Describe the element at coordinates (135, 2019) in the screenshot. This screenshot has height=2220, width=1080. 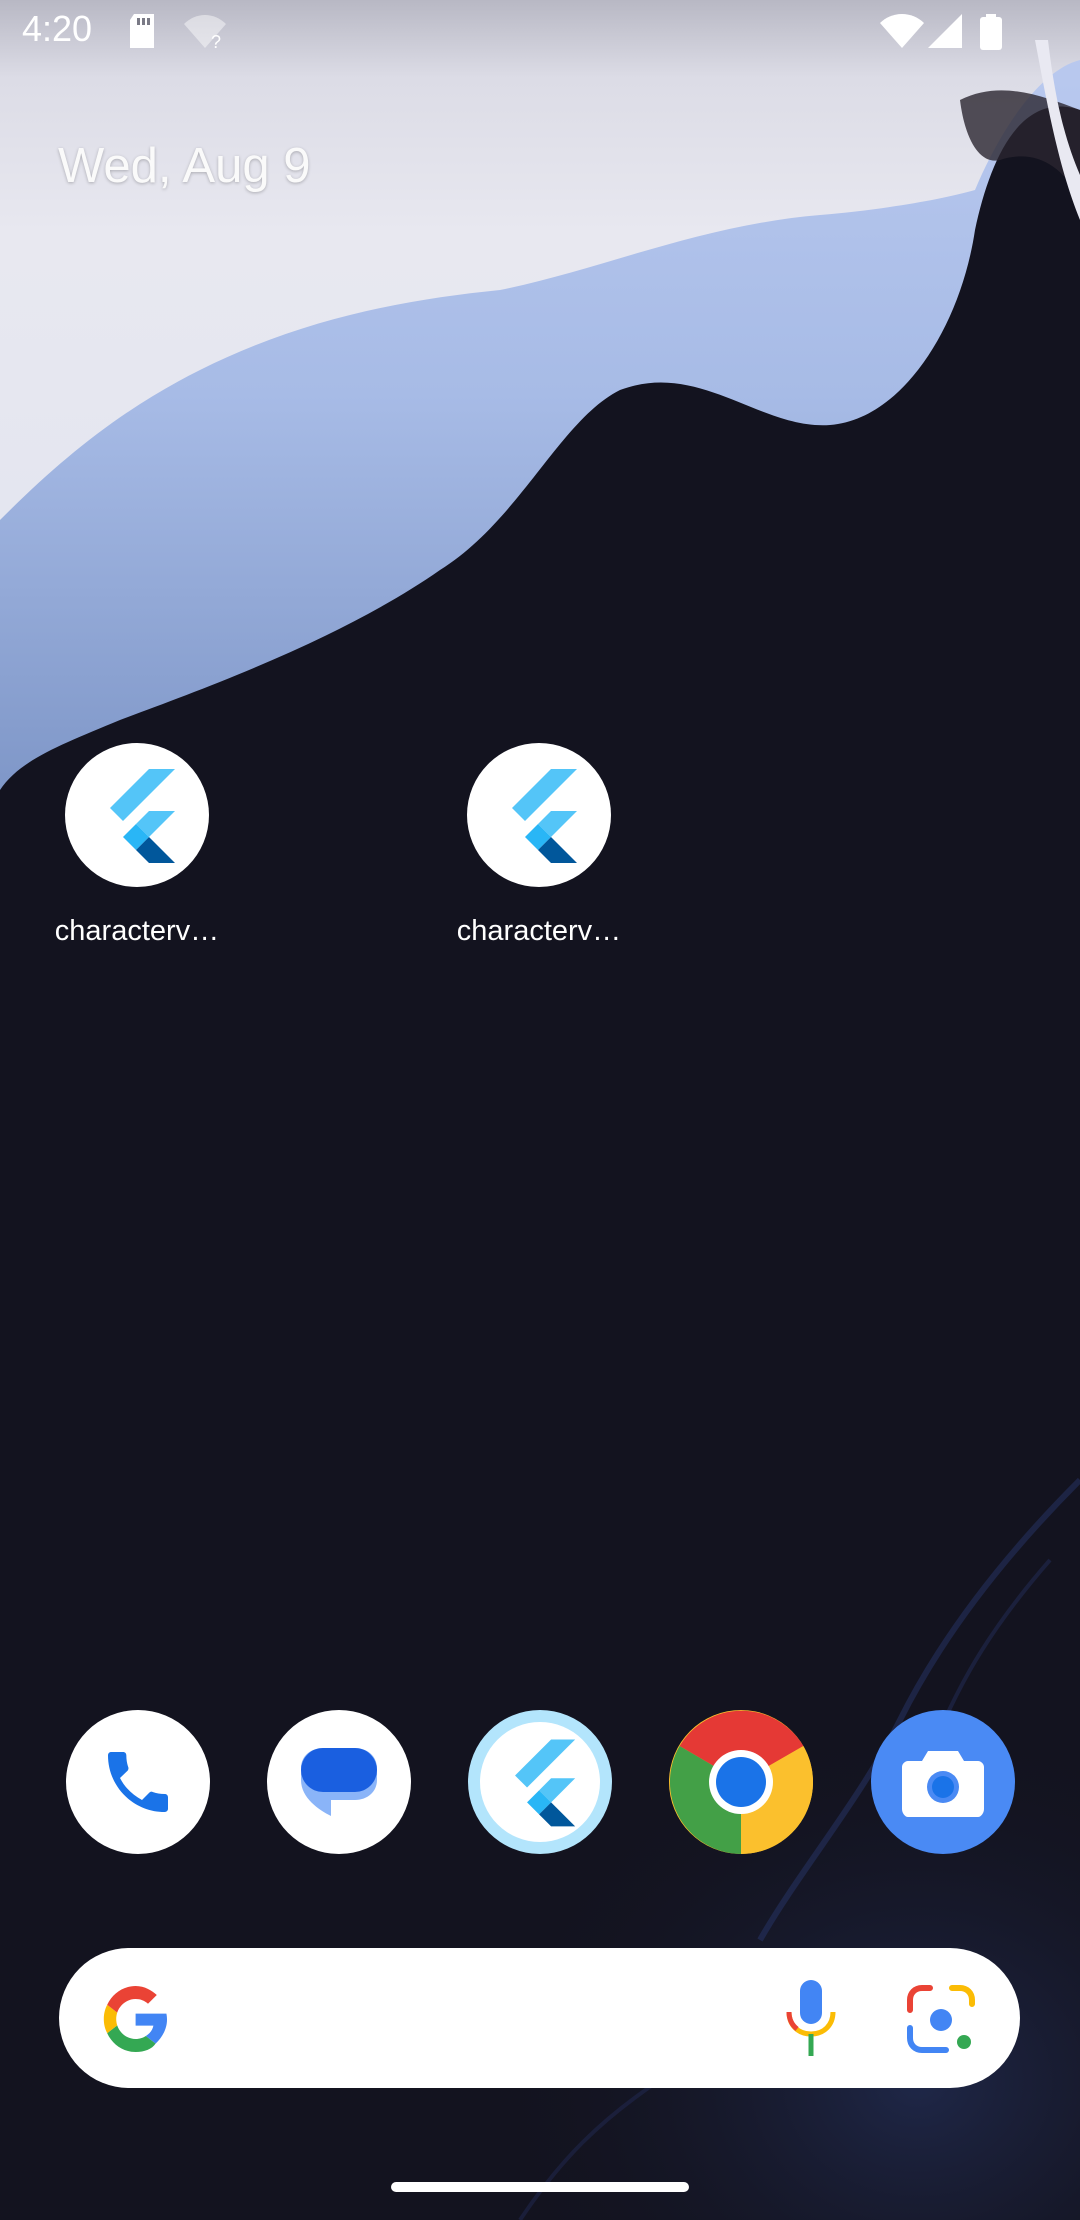
I see `google-icon` at that location.